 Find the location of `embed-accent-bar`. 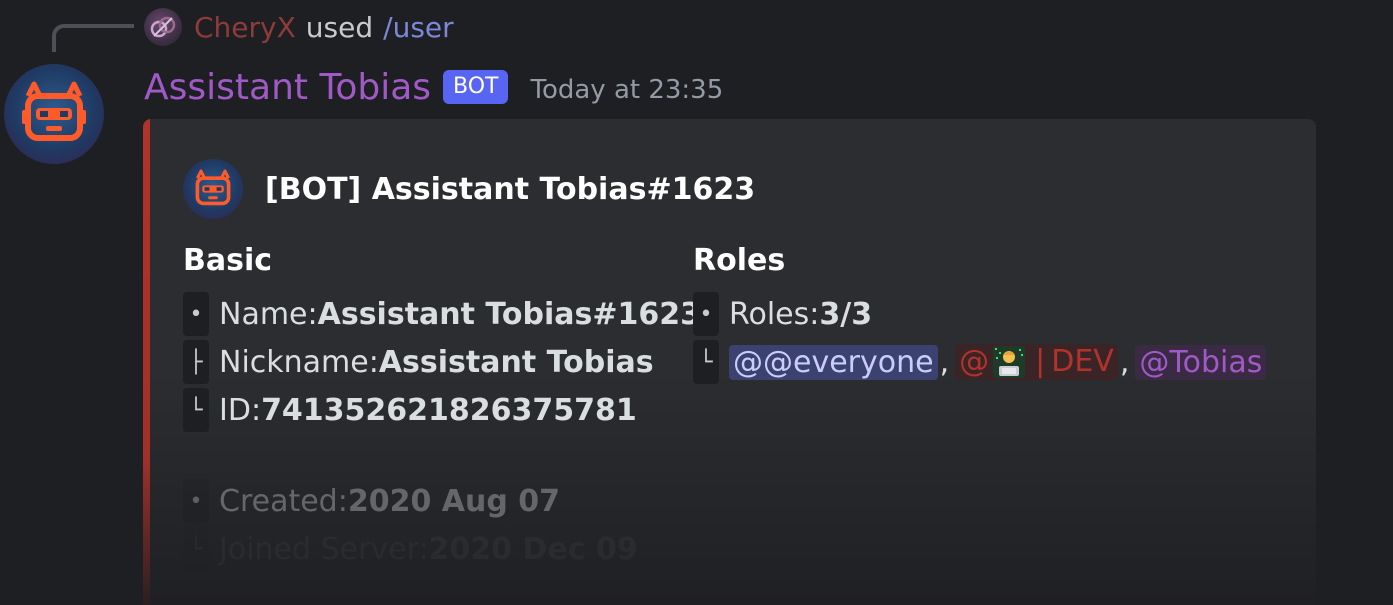

embed-accent-bar is located at coordinates (146, 362).